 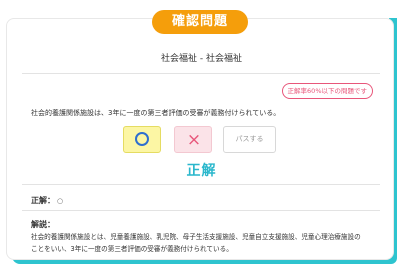 What do you see at coordinates (156, 113) in the screenshot?
I see `question-text: 社会的養護関係施設は、3年に一度の第三者評価の受審が義務付けられている。` at bounding box center [156, 113].